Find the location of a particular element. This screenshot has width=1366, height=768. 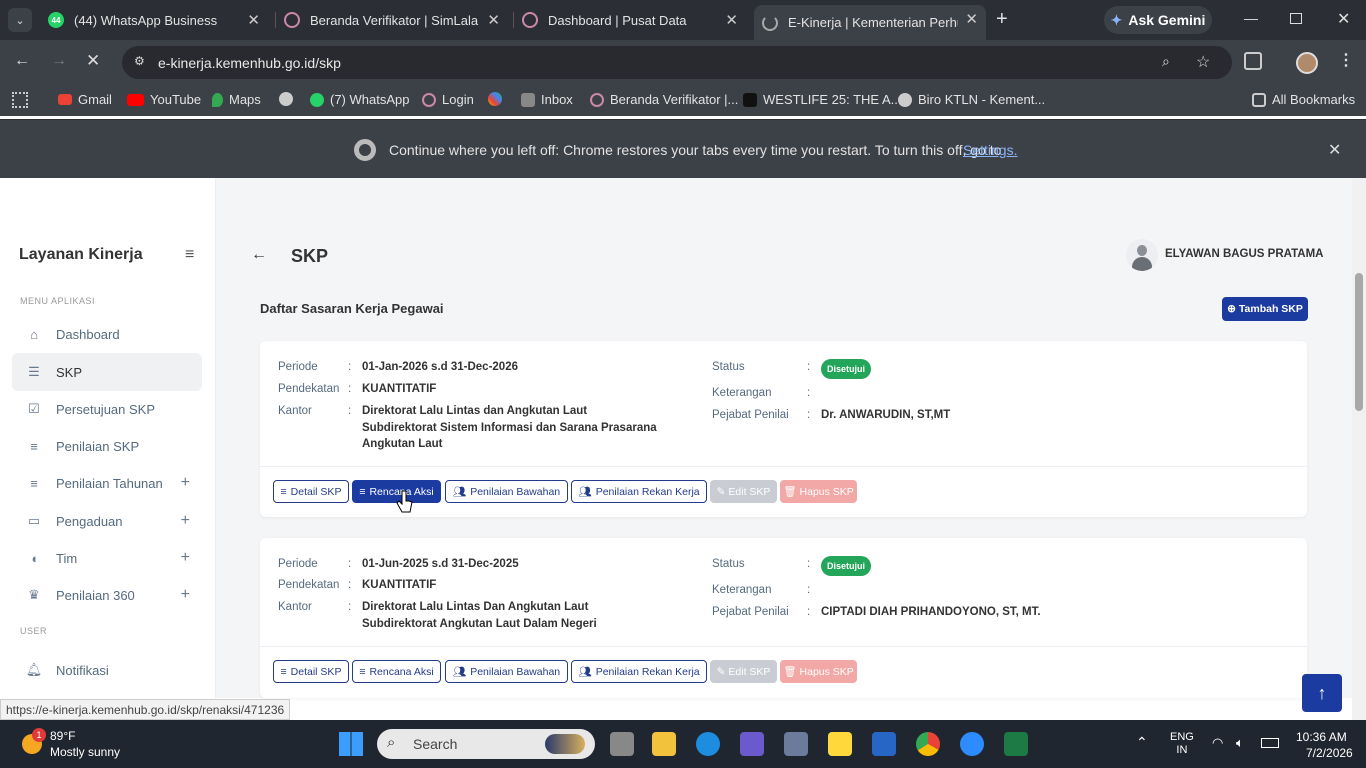

ask-gemini-button: ✦ Ask Gemini is located at coordinates (1158, 20).